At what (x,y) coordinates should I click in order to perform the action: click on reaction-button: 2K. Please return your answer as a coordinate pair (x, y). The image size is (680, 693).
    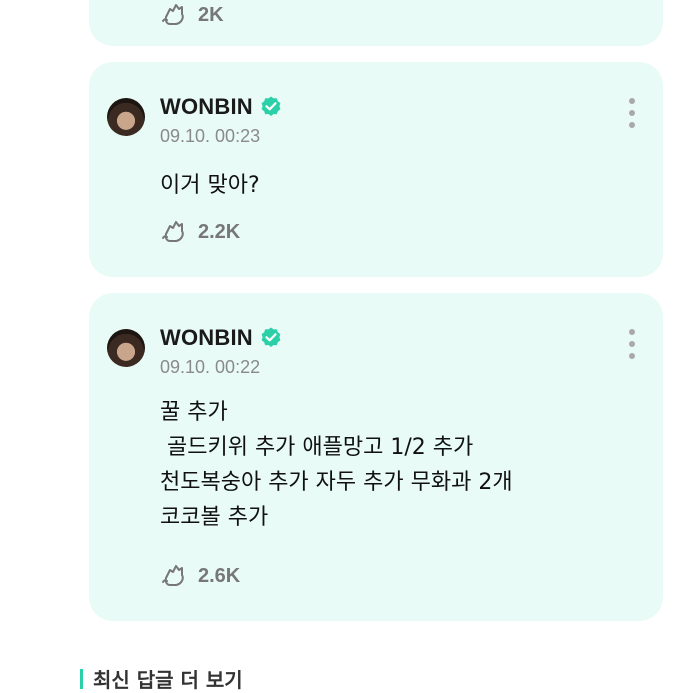
    Looking at the image, I should click on (192, 15).